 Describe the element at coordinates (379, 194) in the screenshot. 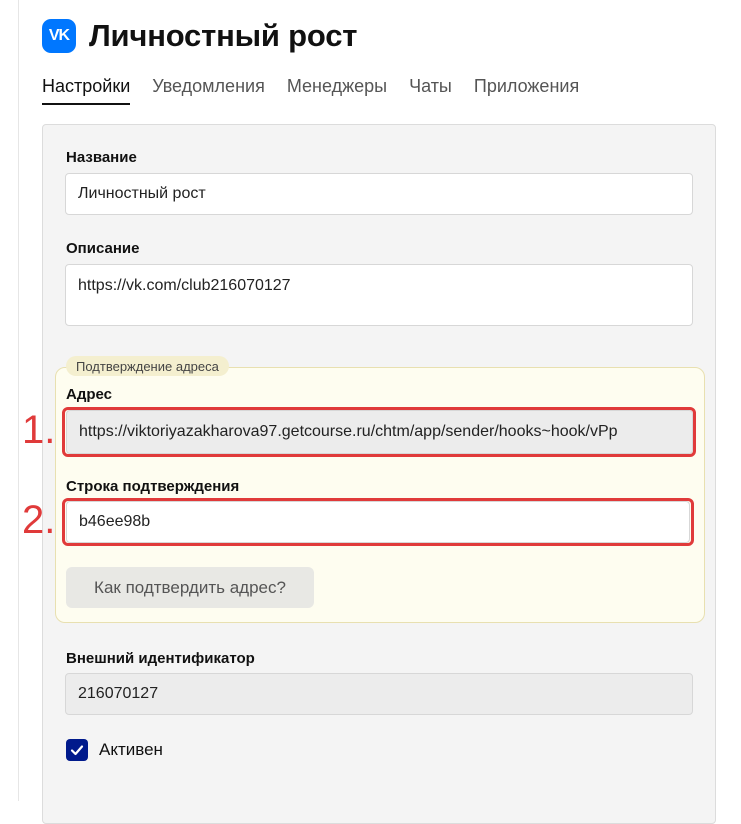

I see `name-input: Личностный рост` at that location.